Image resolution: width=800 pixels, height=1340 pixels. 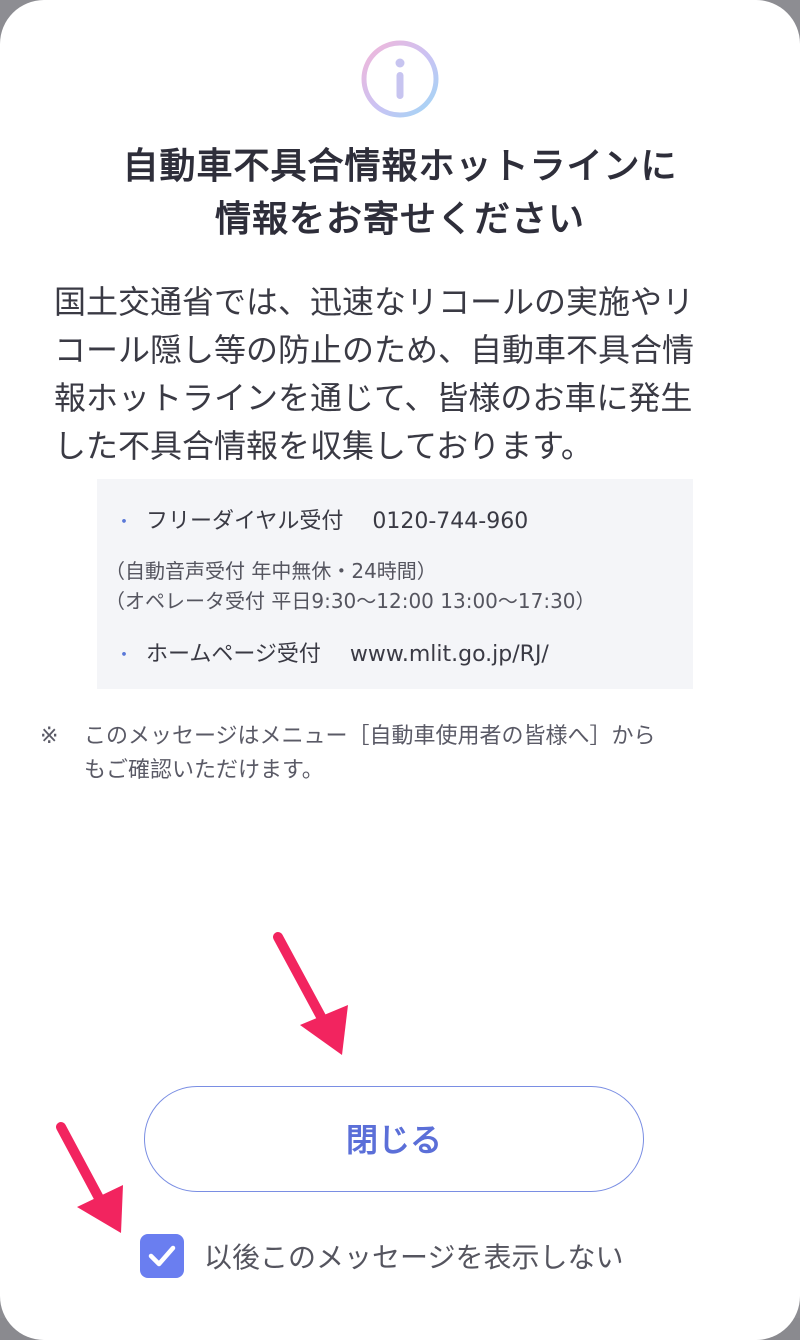 What do you see at coordinates (394, 1139) in the screenshot?
I see `close-button: 閉じる` at bounding box center [394, 1139].